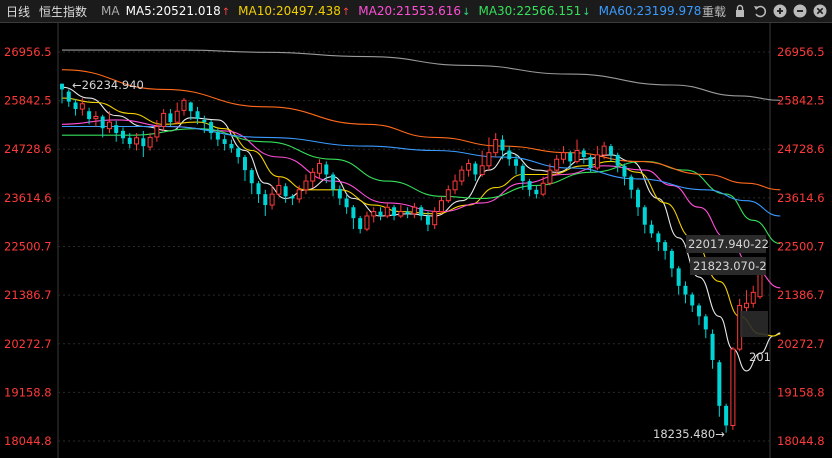 Image resolution: width=832 pixels, height=458 pixels. I want to click on crosshair-value-2: 21823.070-2, so click(730, 266).